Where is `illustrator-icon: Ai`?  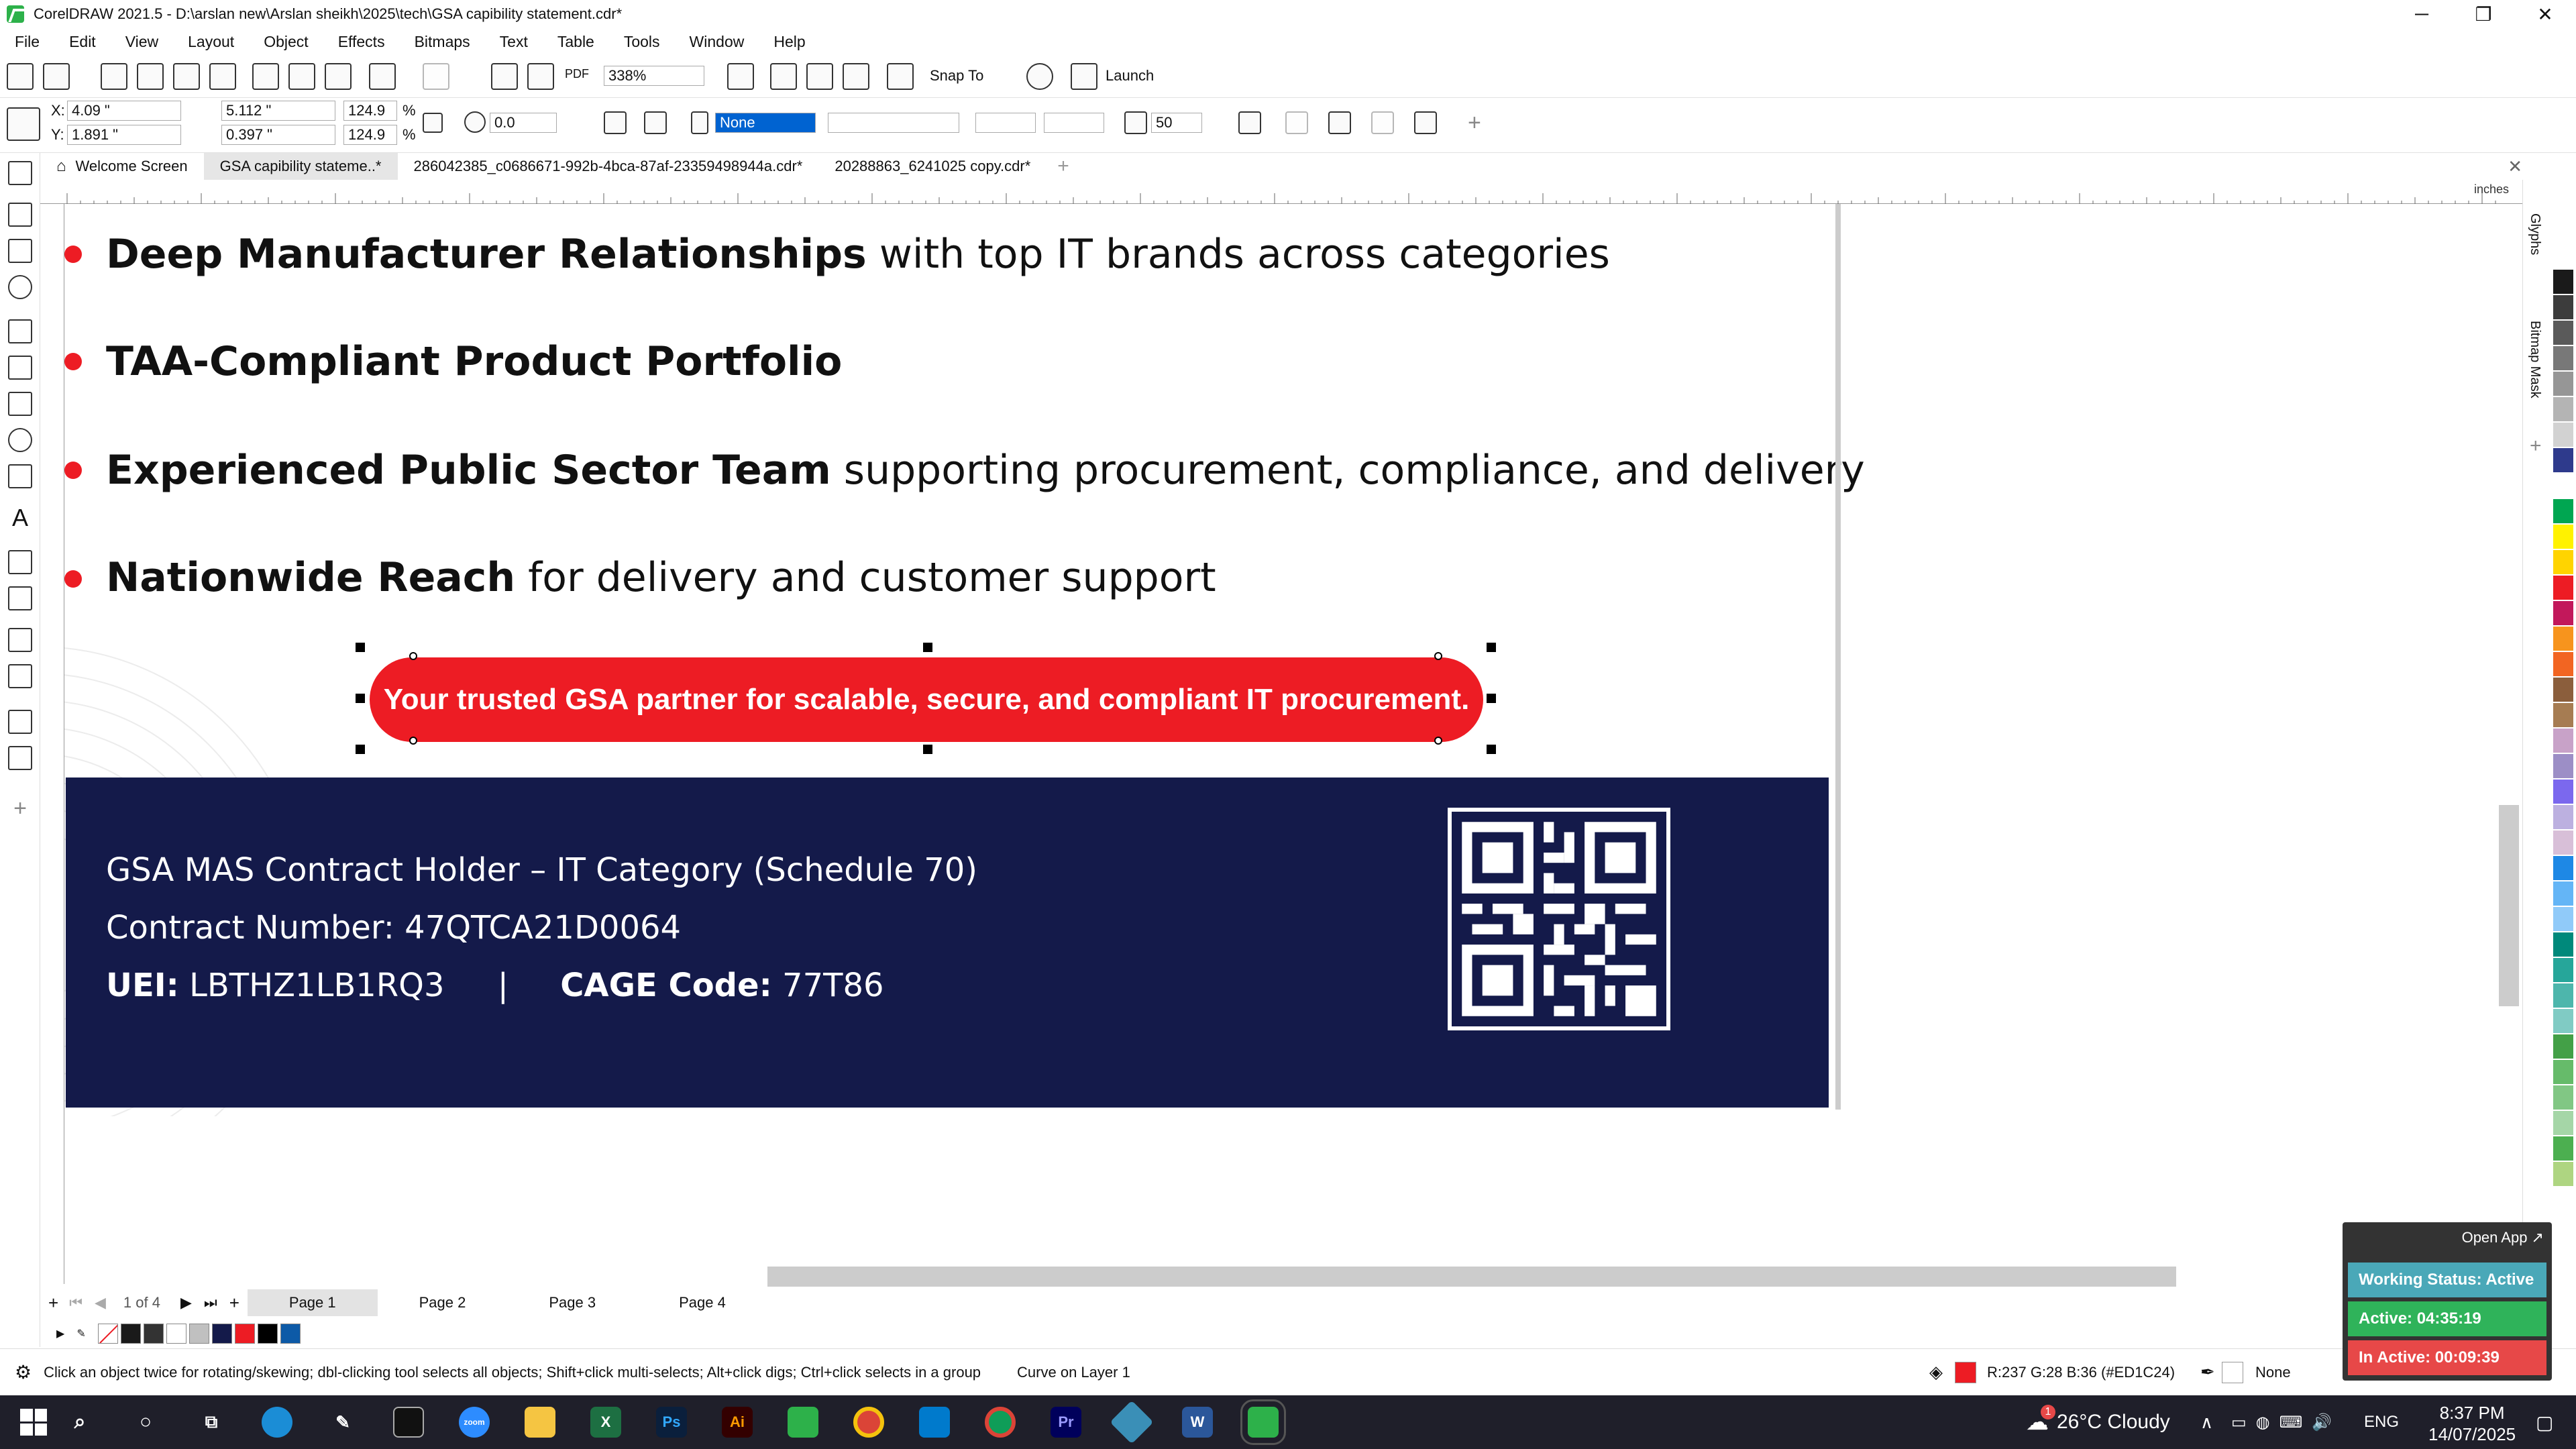
illustrator-icon: Ai is located at coordinates (737, 1422).